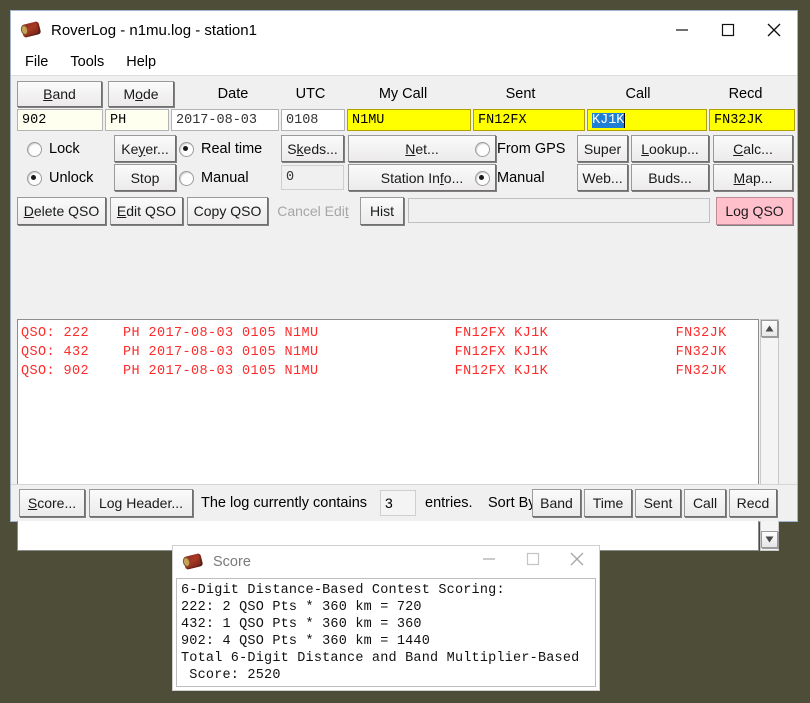  What do you see at coordinates (145, 177) in the screenshot?
I see `stop-button: Stop` at bounding box center [145, 177].